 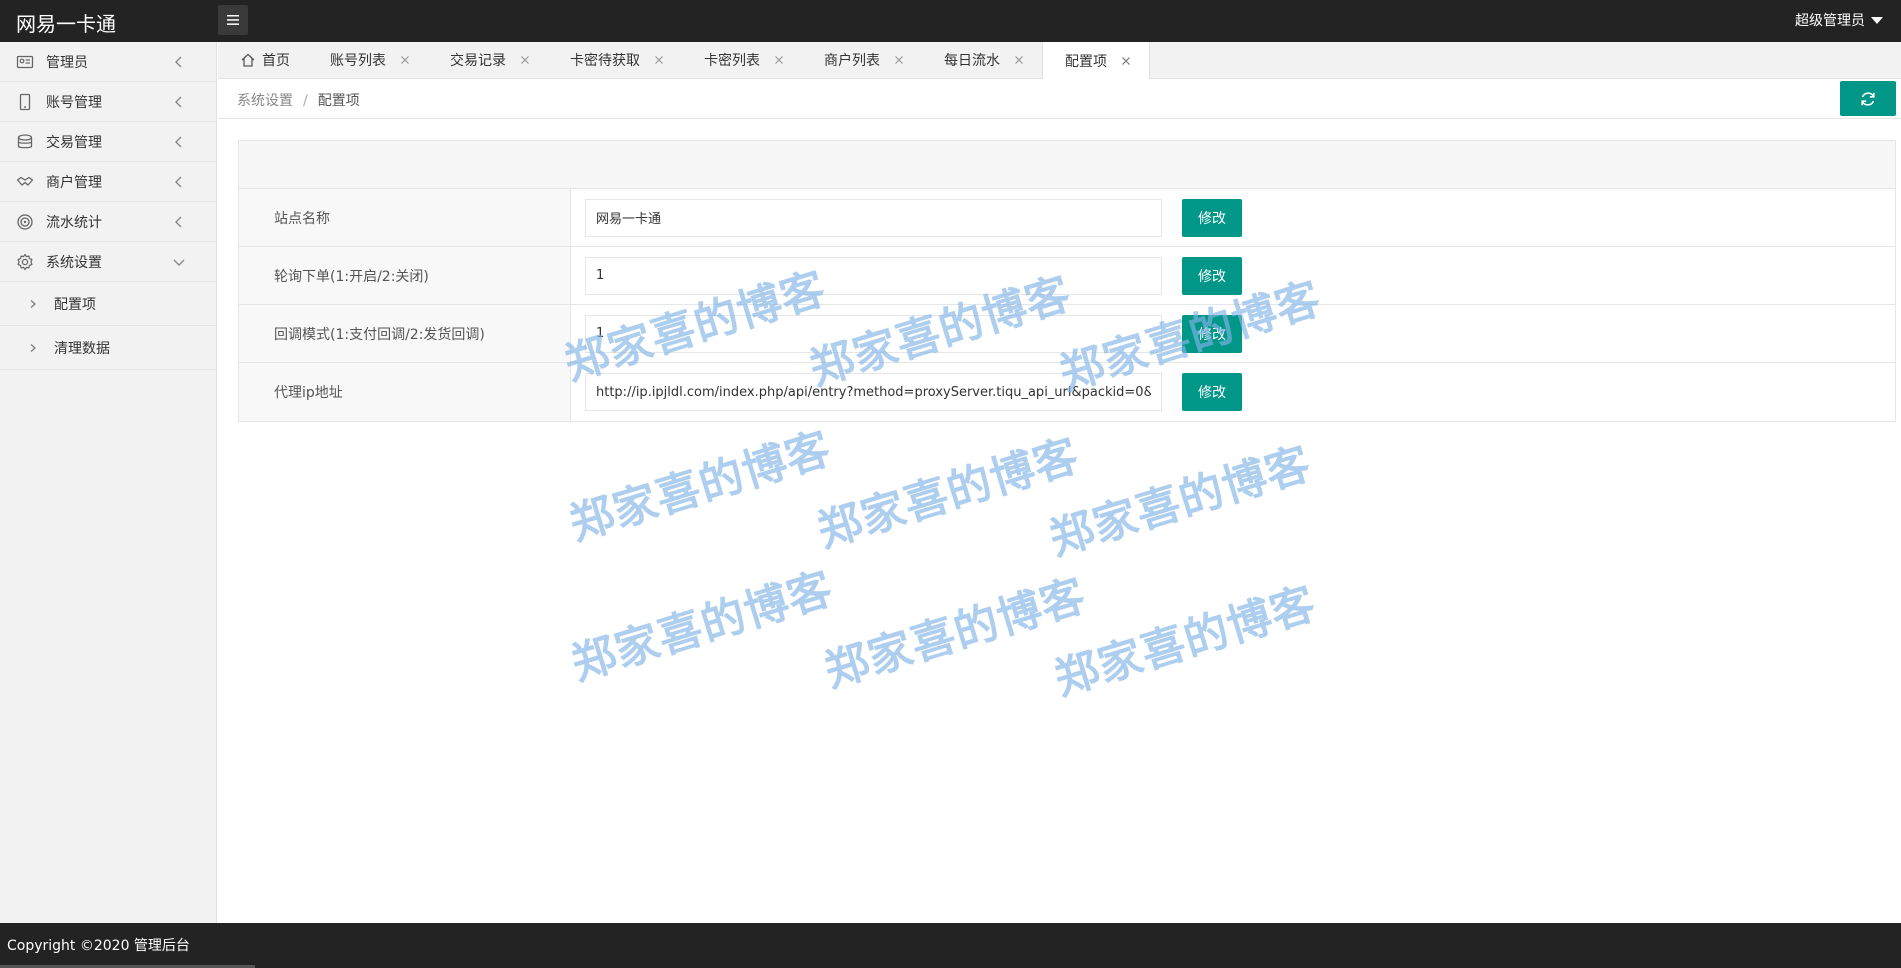 What do you see at coordinates (25, 102) in the screenshot?
I see `phone-icon` at bounding box center [25, 102].